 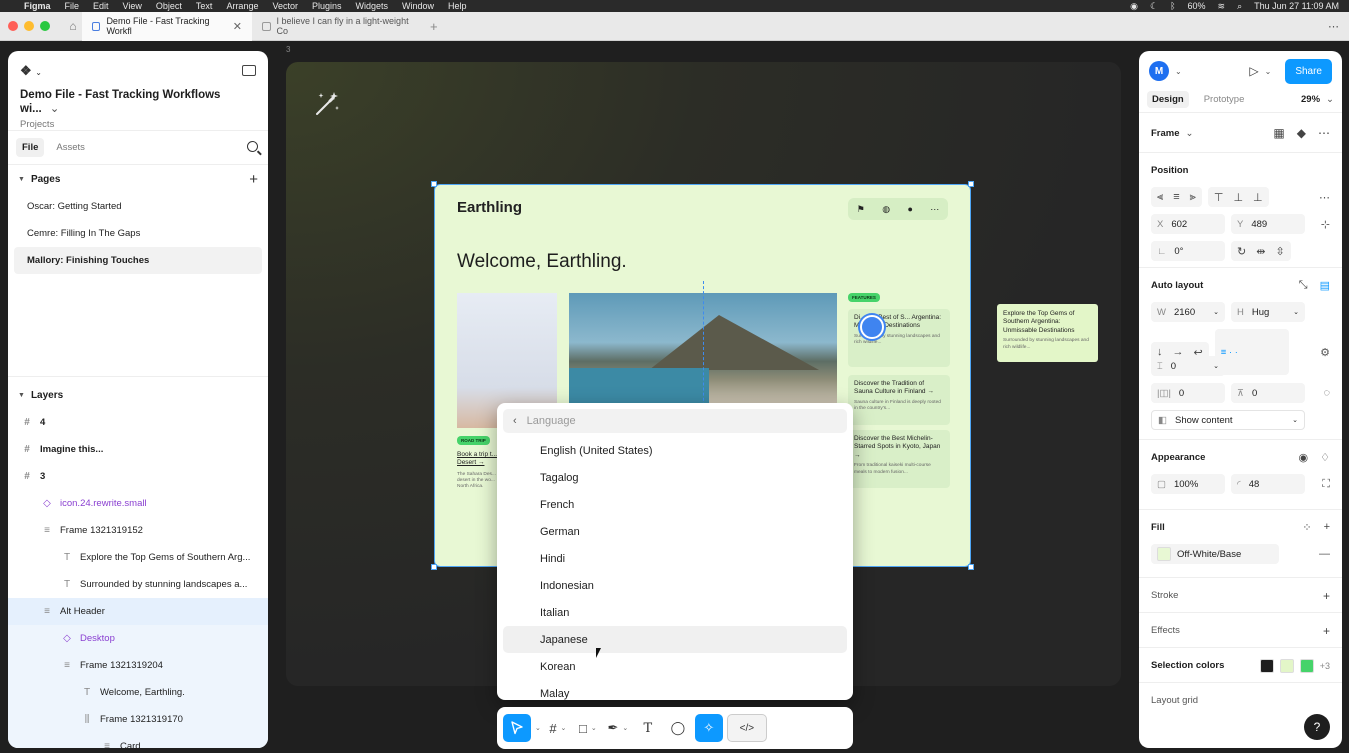 I want to click on layer-row: ⫼ Frame 1321319170, so click(x=138, y=719).